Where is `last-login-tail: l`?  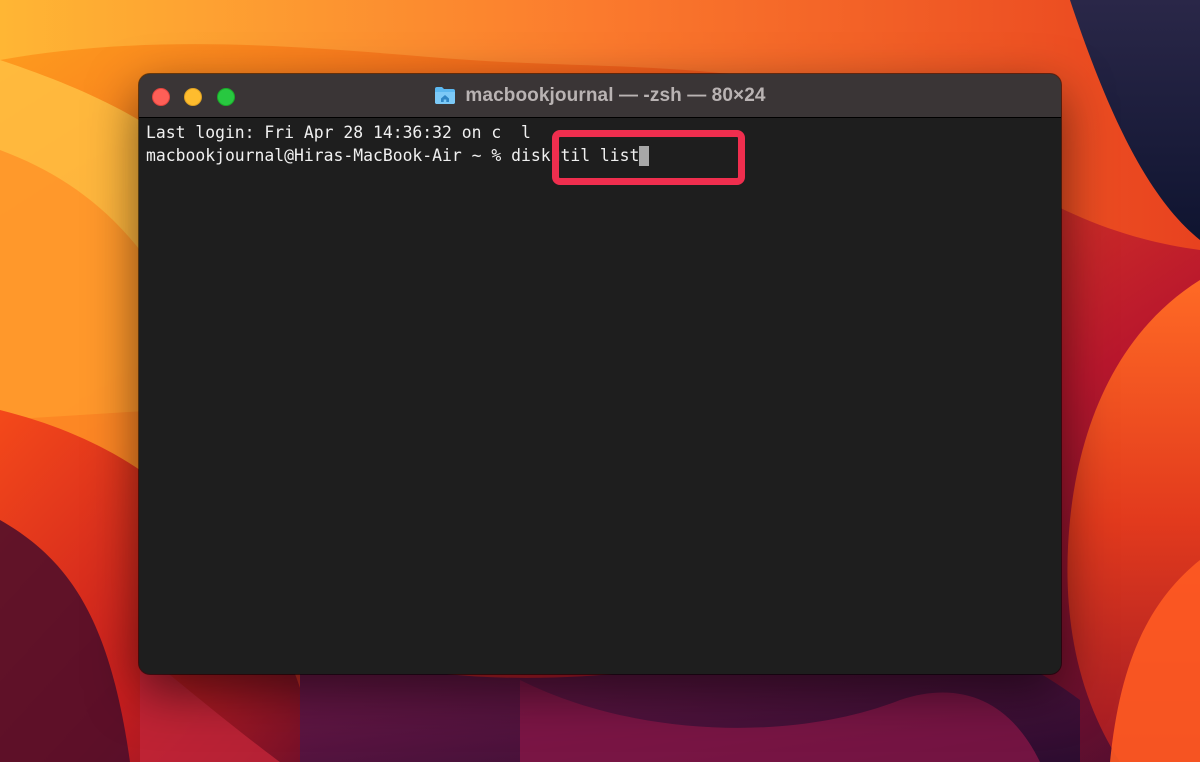 last-login-tail: l is located at coordinates (526, 132).